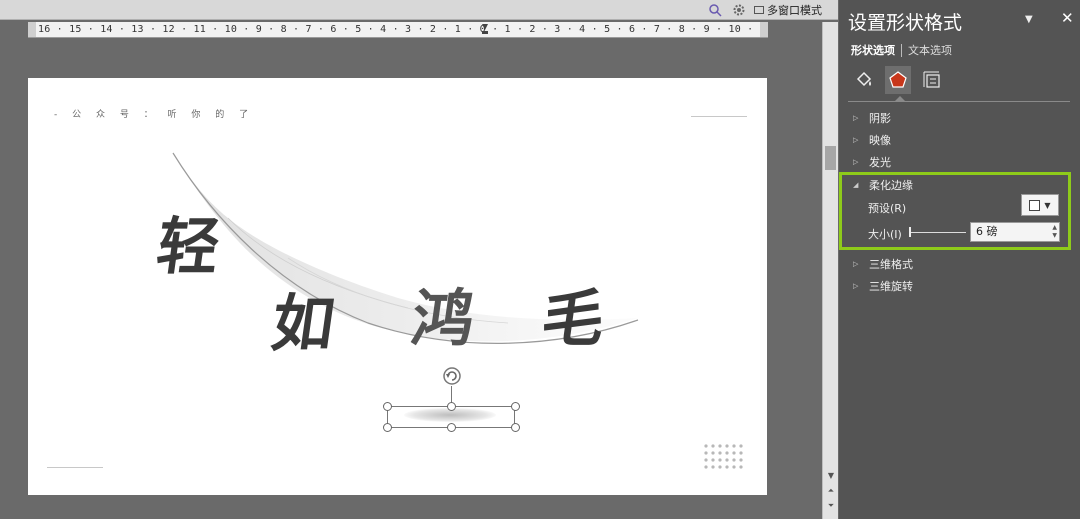 The image size is (1080, 519). I want to click on scroll-thumb, so click(830, 158).